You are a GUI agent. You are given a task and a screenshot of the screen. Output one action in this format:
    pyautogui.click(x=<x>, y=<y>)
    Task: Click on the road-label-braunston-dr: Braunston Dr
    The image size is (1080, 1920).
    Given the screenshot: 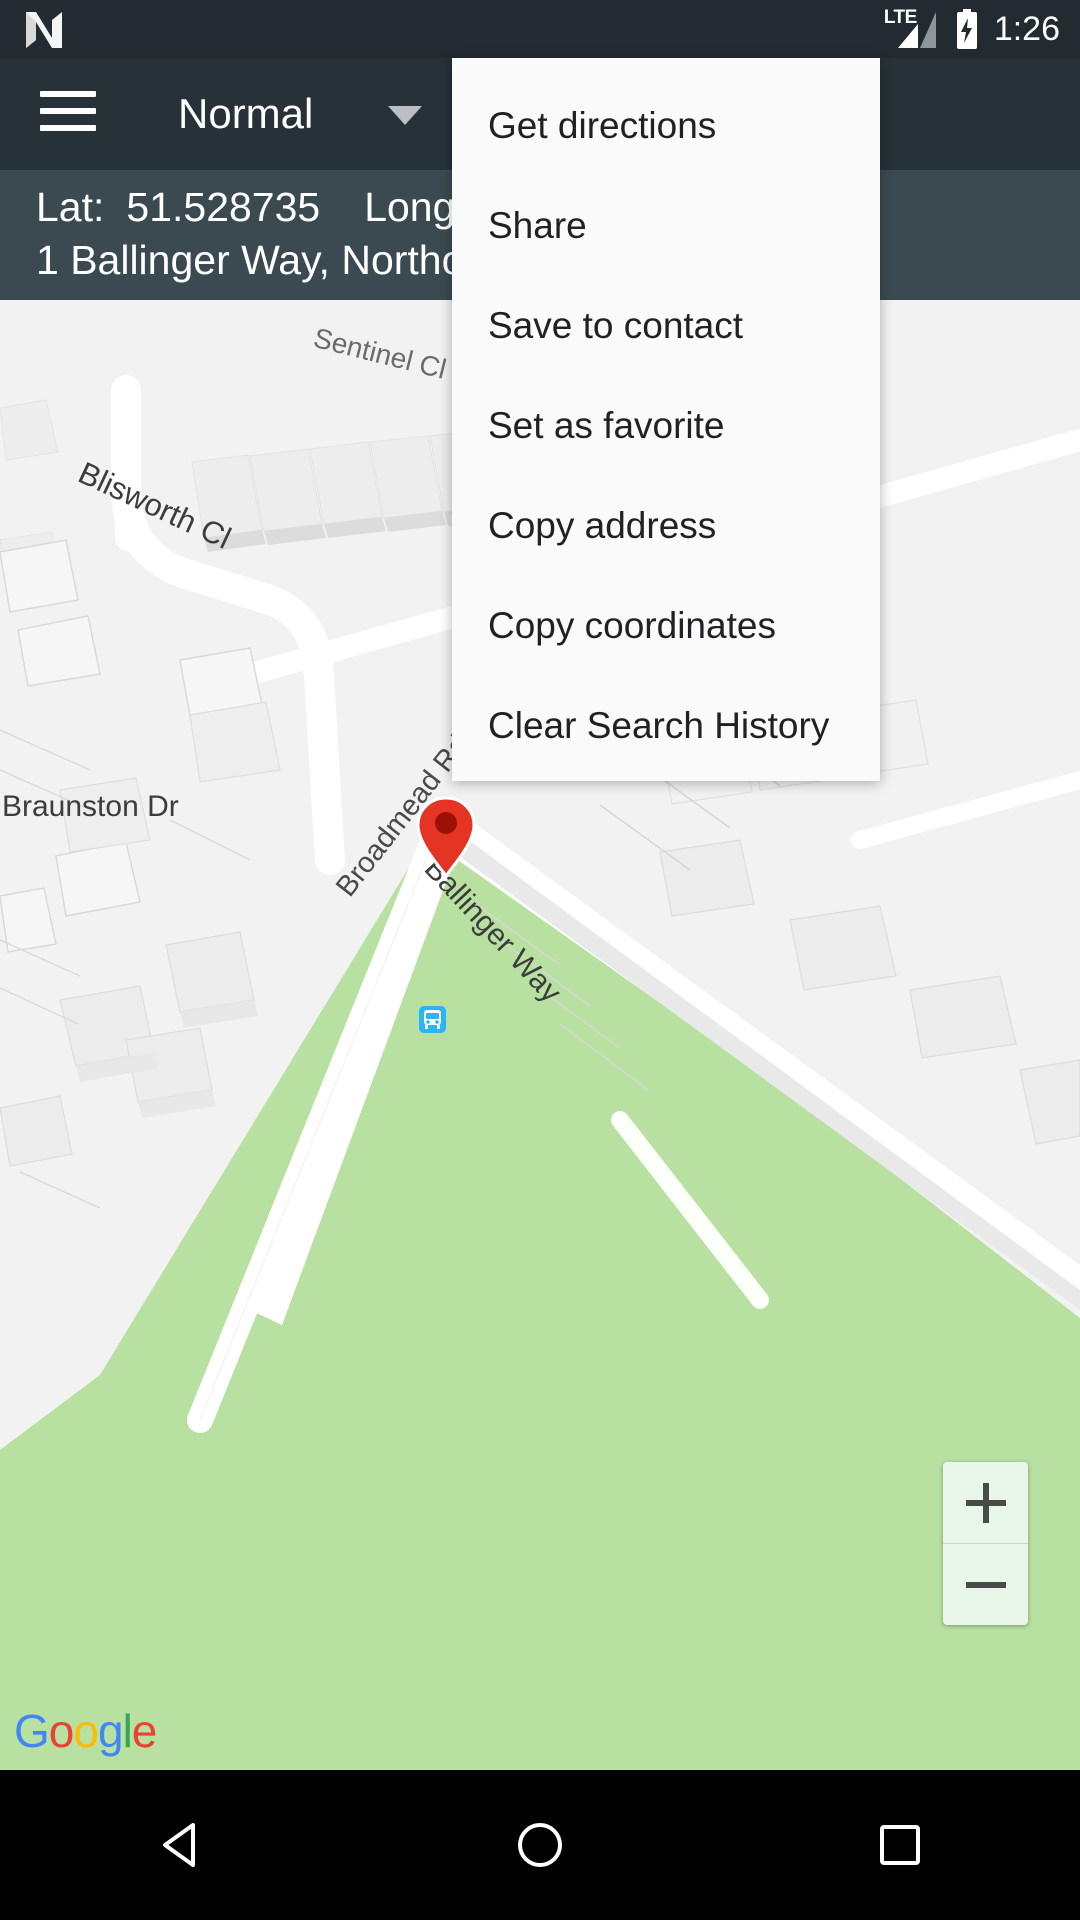 What is the action you would take?
    pyautogui.click(x=90, y=806)
    